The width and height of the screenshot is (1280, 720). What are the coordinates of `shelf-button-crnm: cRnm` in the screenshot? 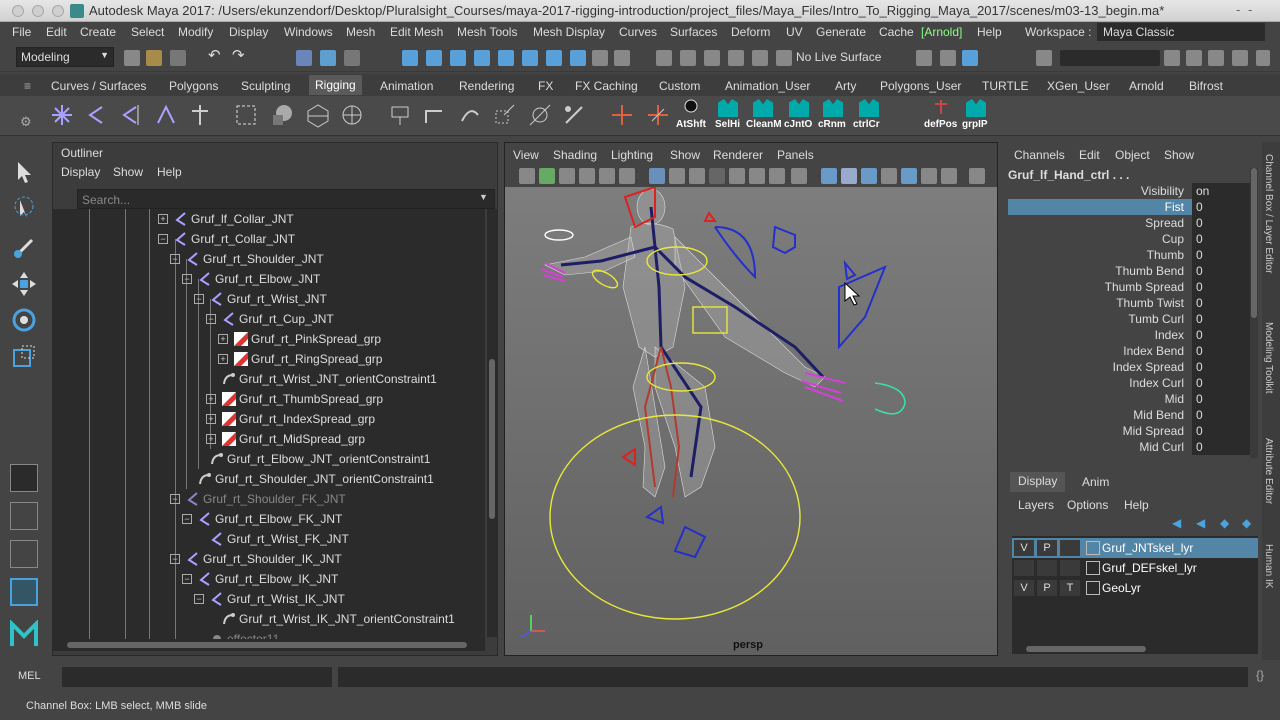 It's located at (832, 116).